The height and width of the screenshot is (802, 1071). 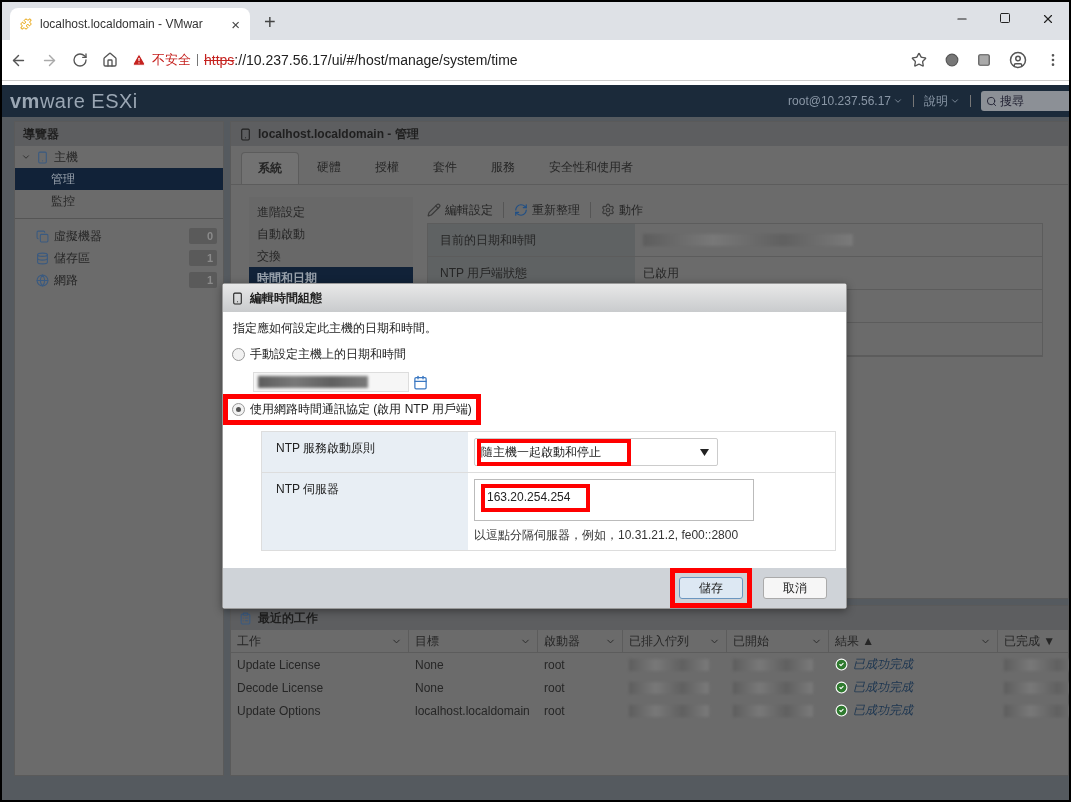 What do you see at coordinates (110, 60) in the screenshot?
I see `home-icon` at bounding box center [110, 60].